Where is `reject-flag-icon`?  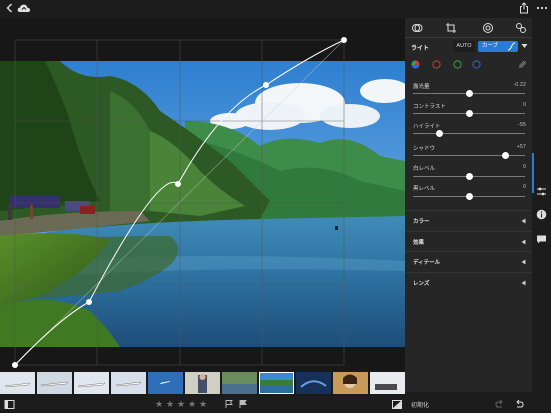
reject-flag-icon is located at coordinates (243, 404).